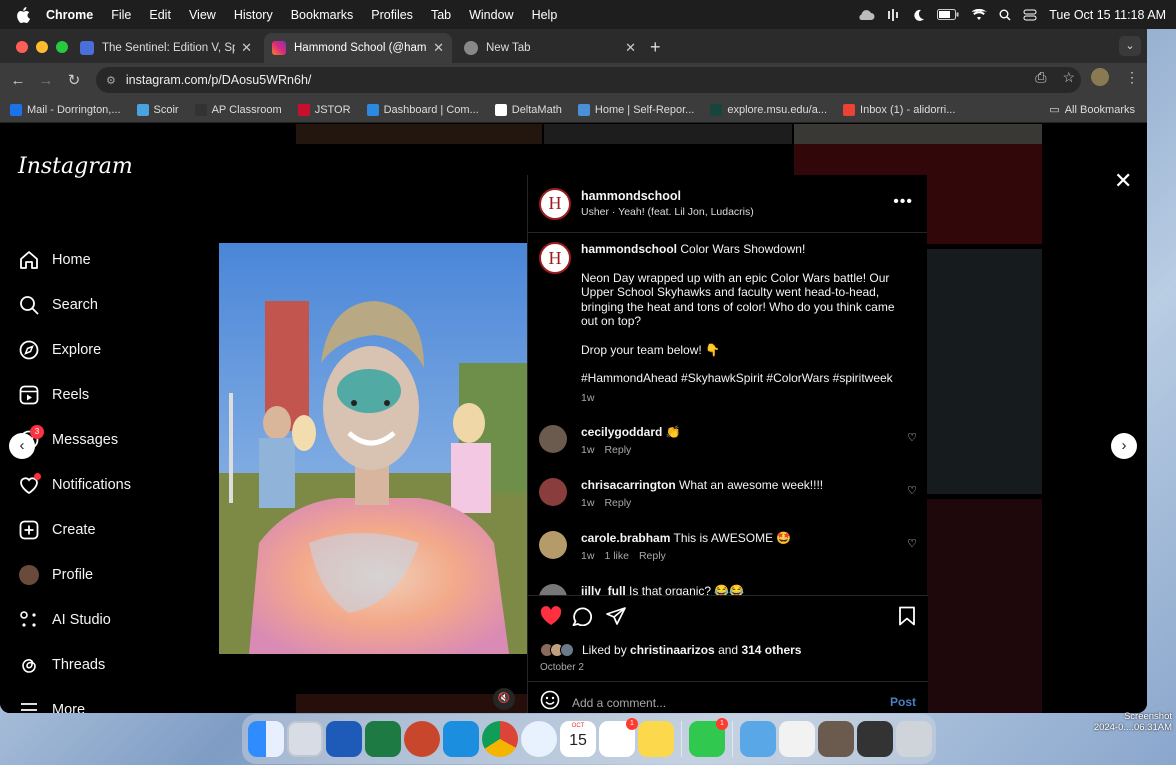 The image size is (1176, 765). I want to click on chrome-icon, so click(500, 739).